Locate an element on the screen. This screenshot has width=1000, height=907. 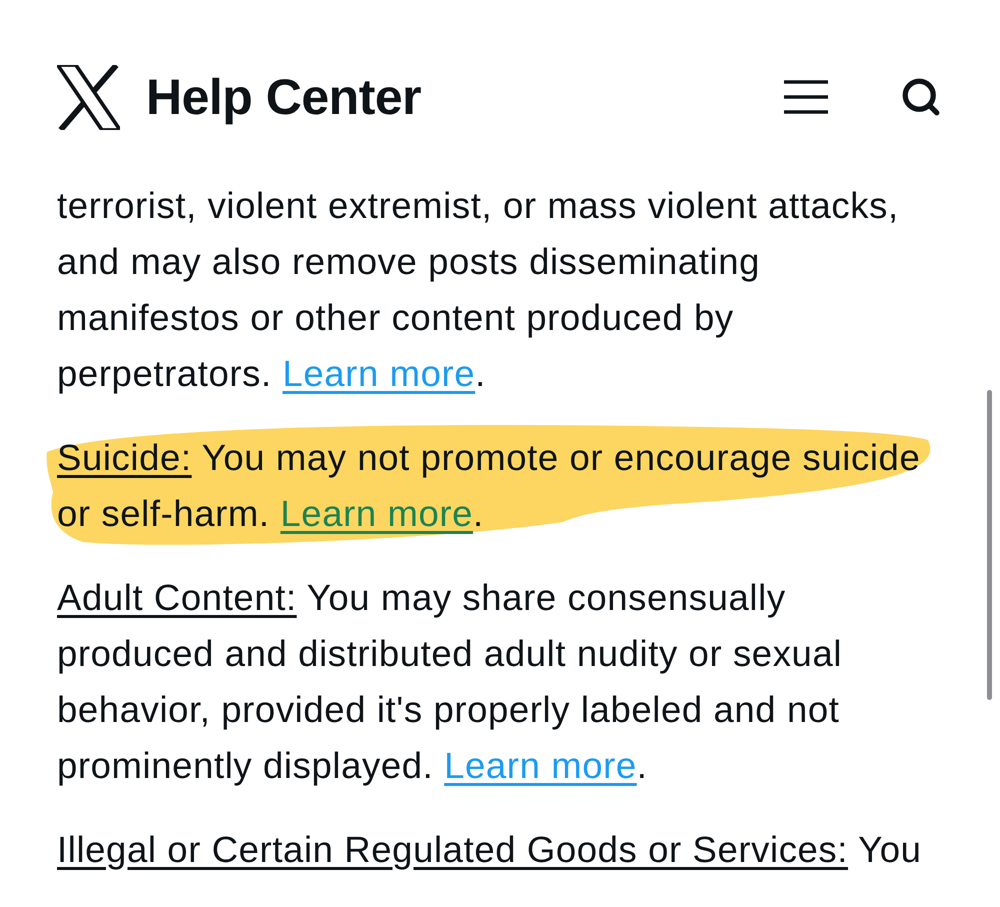
search-icon is located at coordinates (921, 97).